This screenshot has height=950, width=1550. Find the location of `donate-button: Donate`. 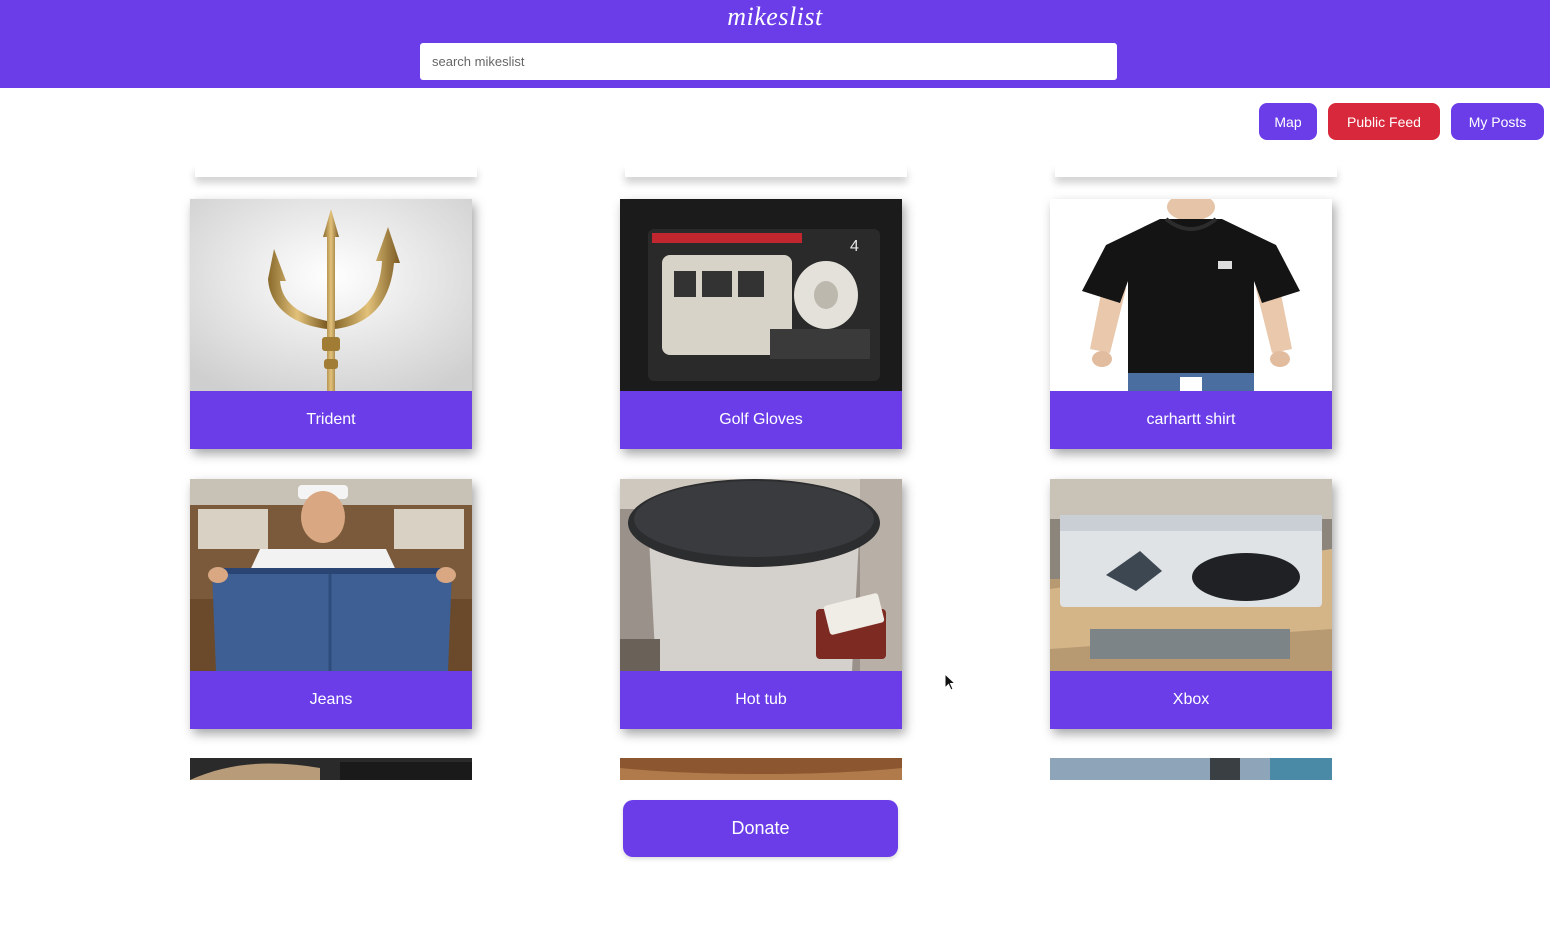

donate-button: Donate is located at coordinates (760, 828).